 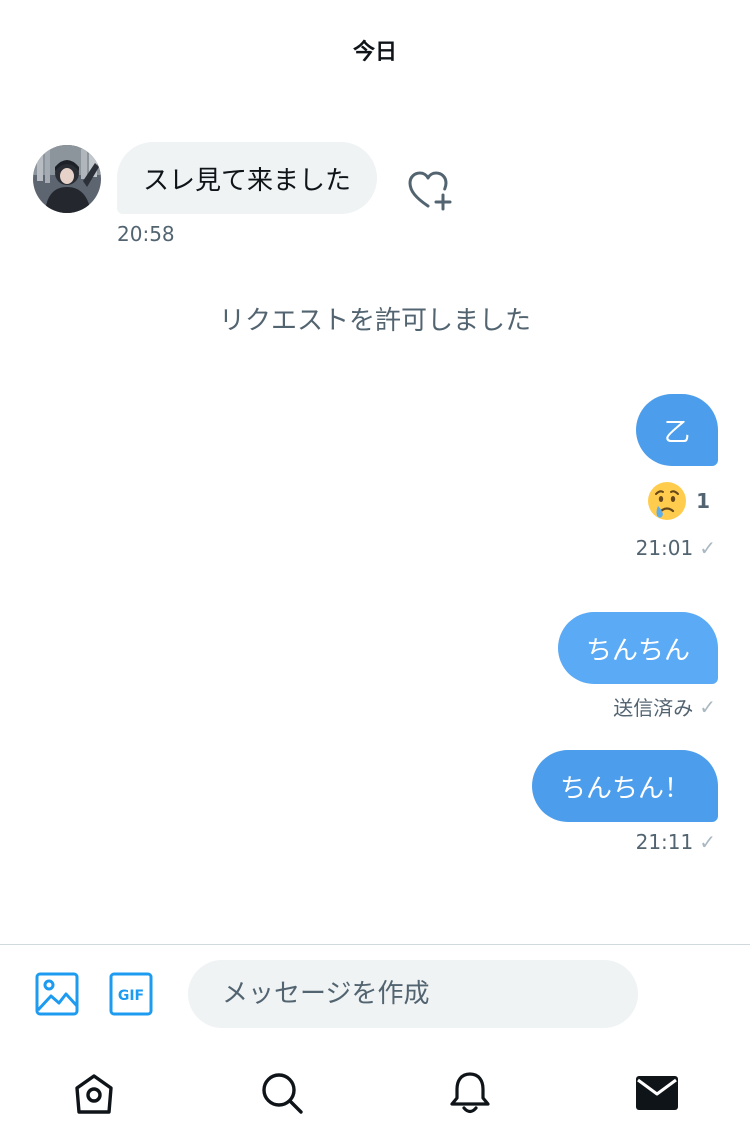 I want to click on add-gif-button: GIF, so click(x=131, y=994).